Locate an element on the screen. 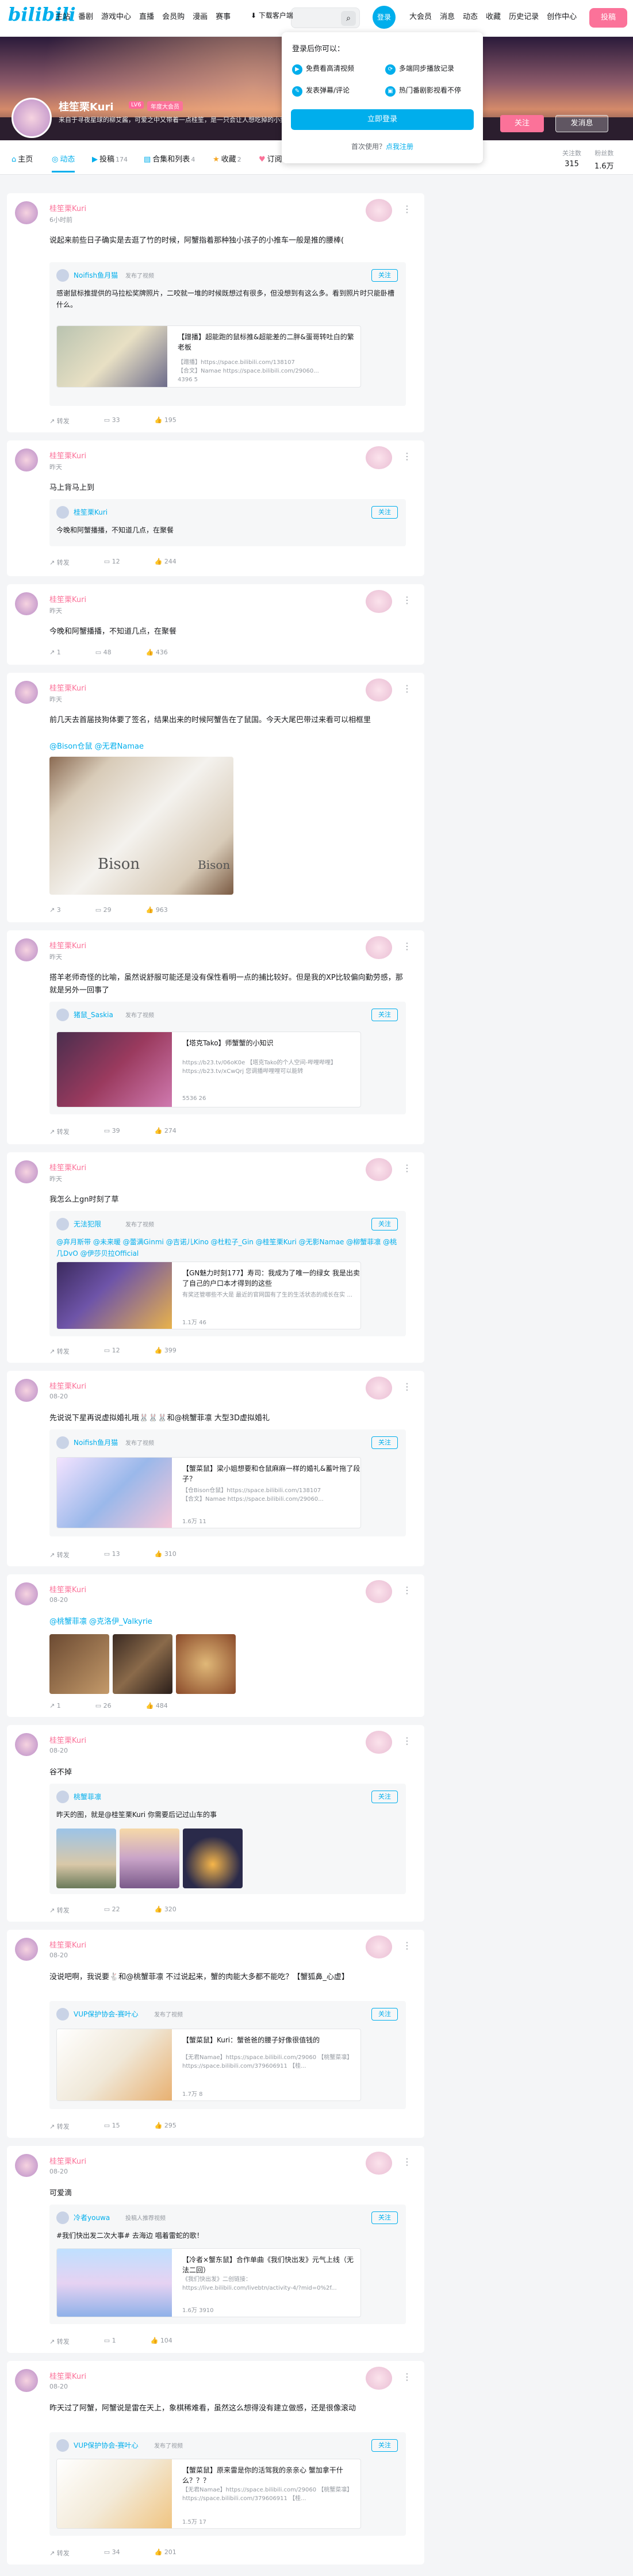 This screenshot has height=2576, width=633. forward-author: 无法犯限 is located at coordinates (88, 1224).